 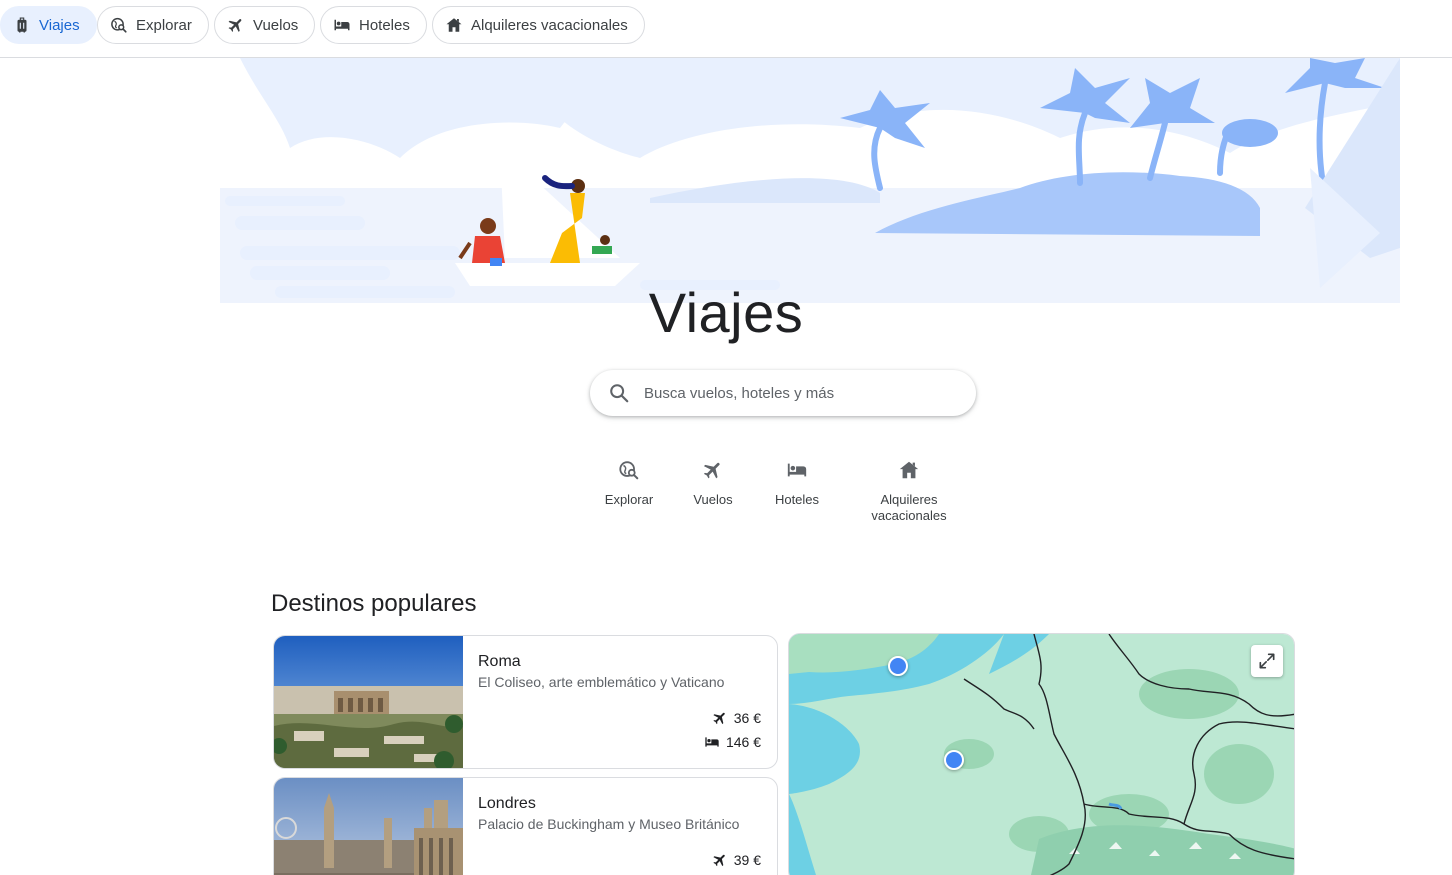 I want to click on hotel-price-value: 146 €, so click(x=743, y=742).